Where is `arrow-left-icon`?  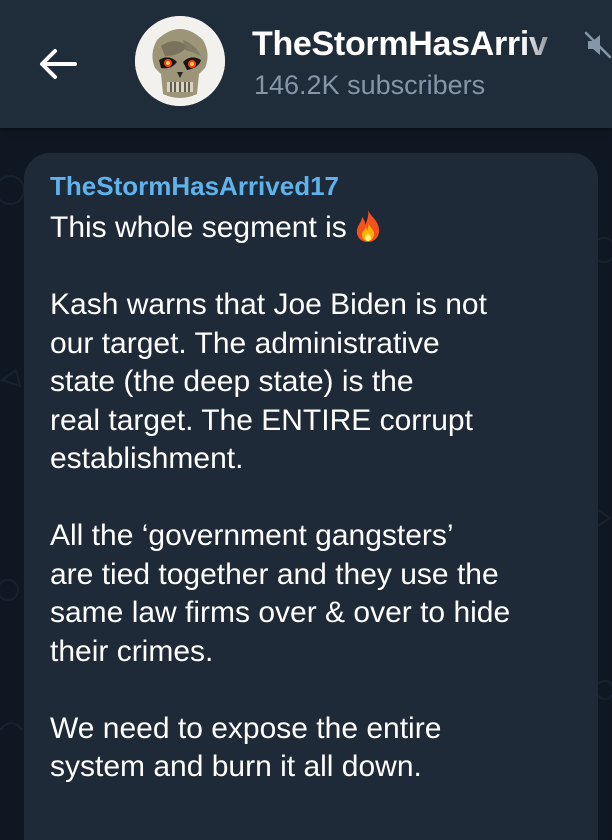
arrow-left-icon is located at coordinates (58, 64).